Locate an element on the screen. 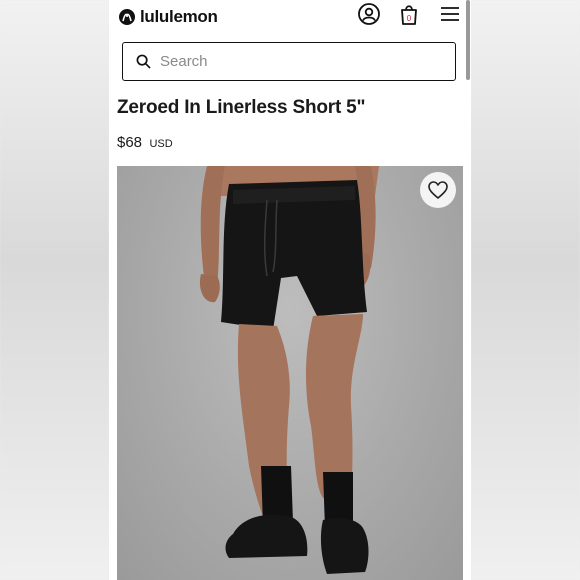  hamburger-menu-icon is located at coordinates (450, 14).